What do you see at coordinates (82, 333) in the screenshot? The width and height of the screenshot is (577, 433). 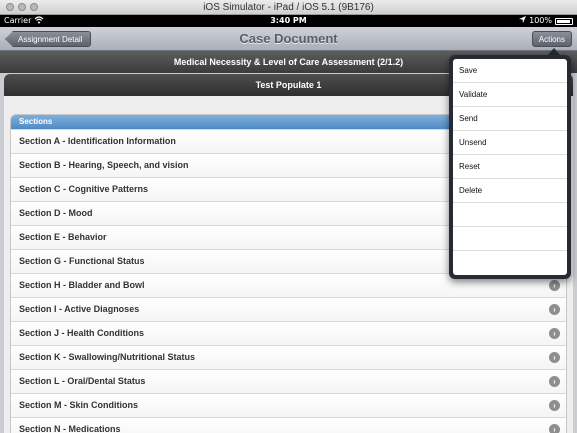 I see `section-label: Section J - Health Conditions` at bounding box center [82, 333].